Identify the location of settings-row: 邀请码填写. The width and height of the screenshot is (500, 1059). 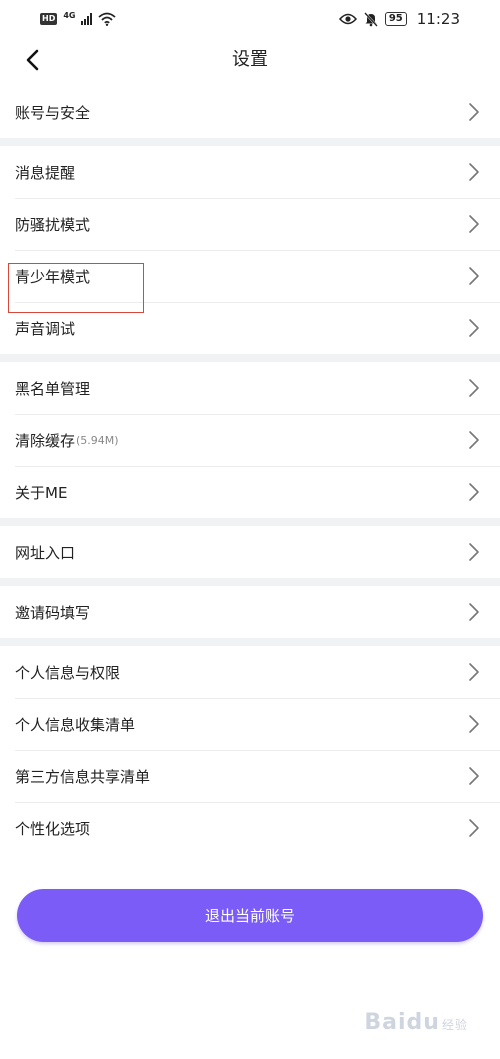
(250, 612).